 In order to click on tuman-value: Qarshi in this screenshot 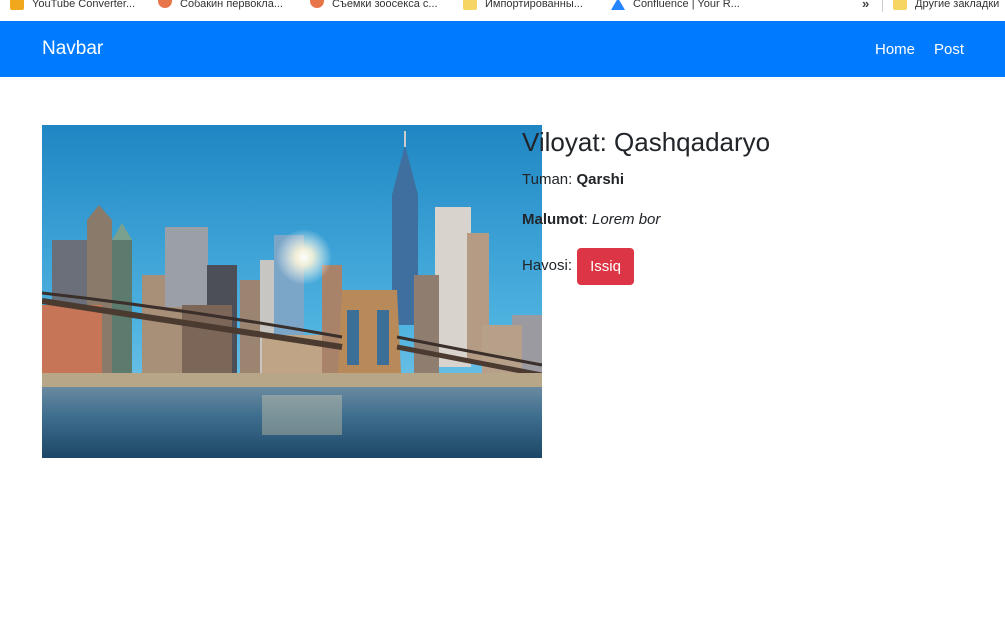, I will do `click(600, 179)`.